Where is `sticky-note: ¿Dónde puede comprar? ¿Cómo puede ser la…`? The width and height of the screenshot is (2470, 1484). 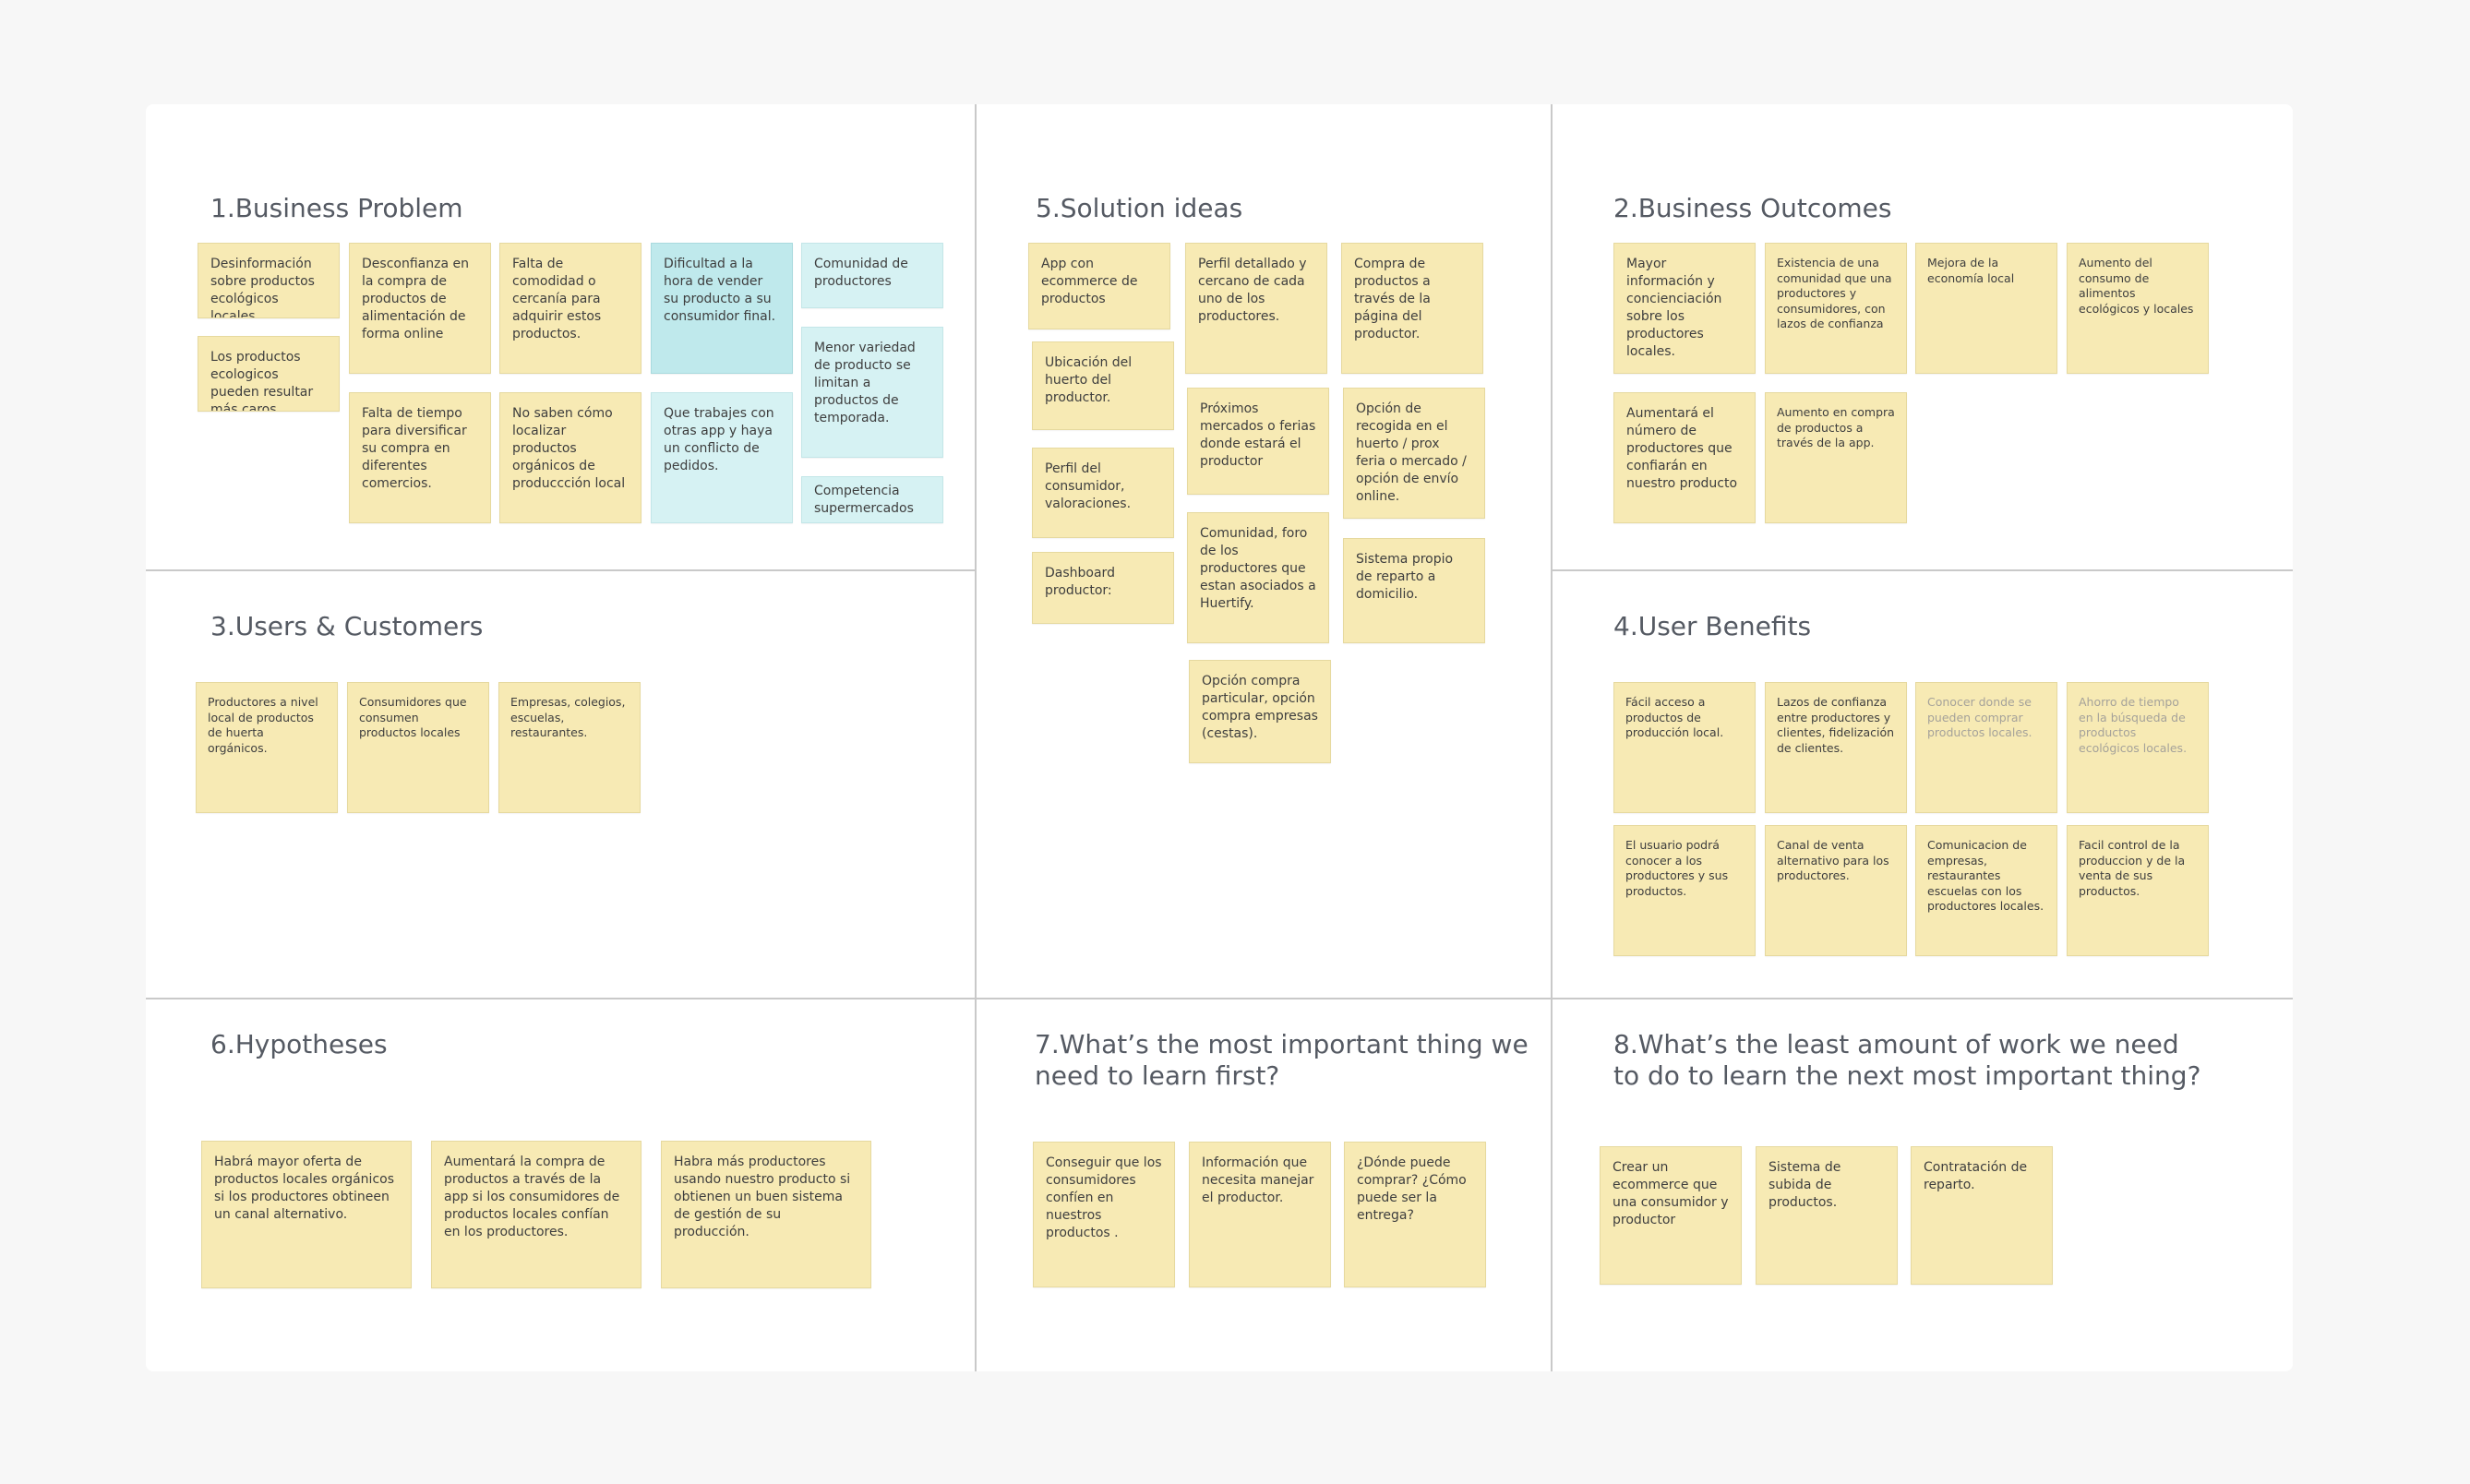
sticky-note: ¿Dónde puede comprar? ¿Cómo puede ser la… is located at coordinates (1415, 1214).